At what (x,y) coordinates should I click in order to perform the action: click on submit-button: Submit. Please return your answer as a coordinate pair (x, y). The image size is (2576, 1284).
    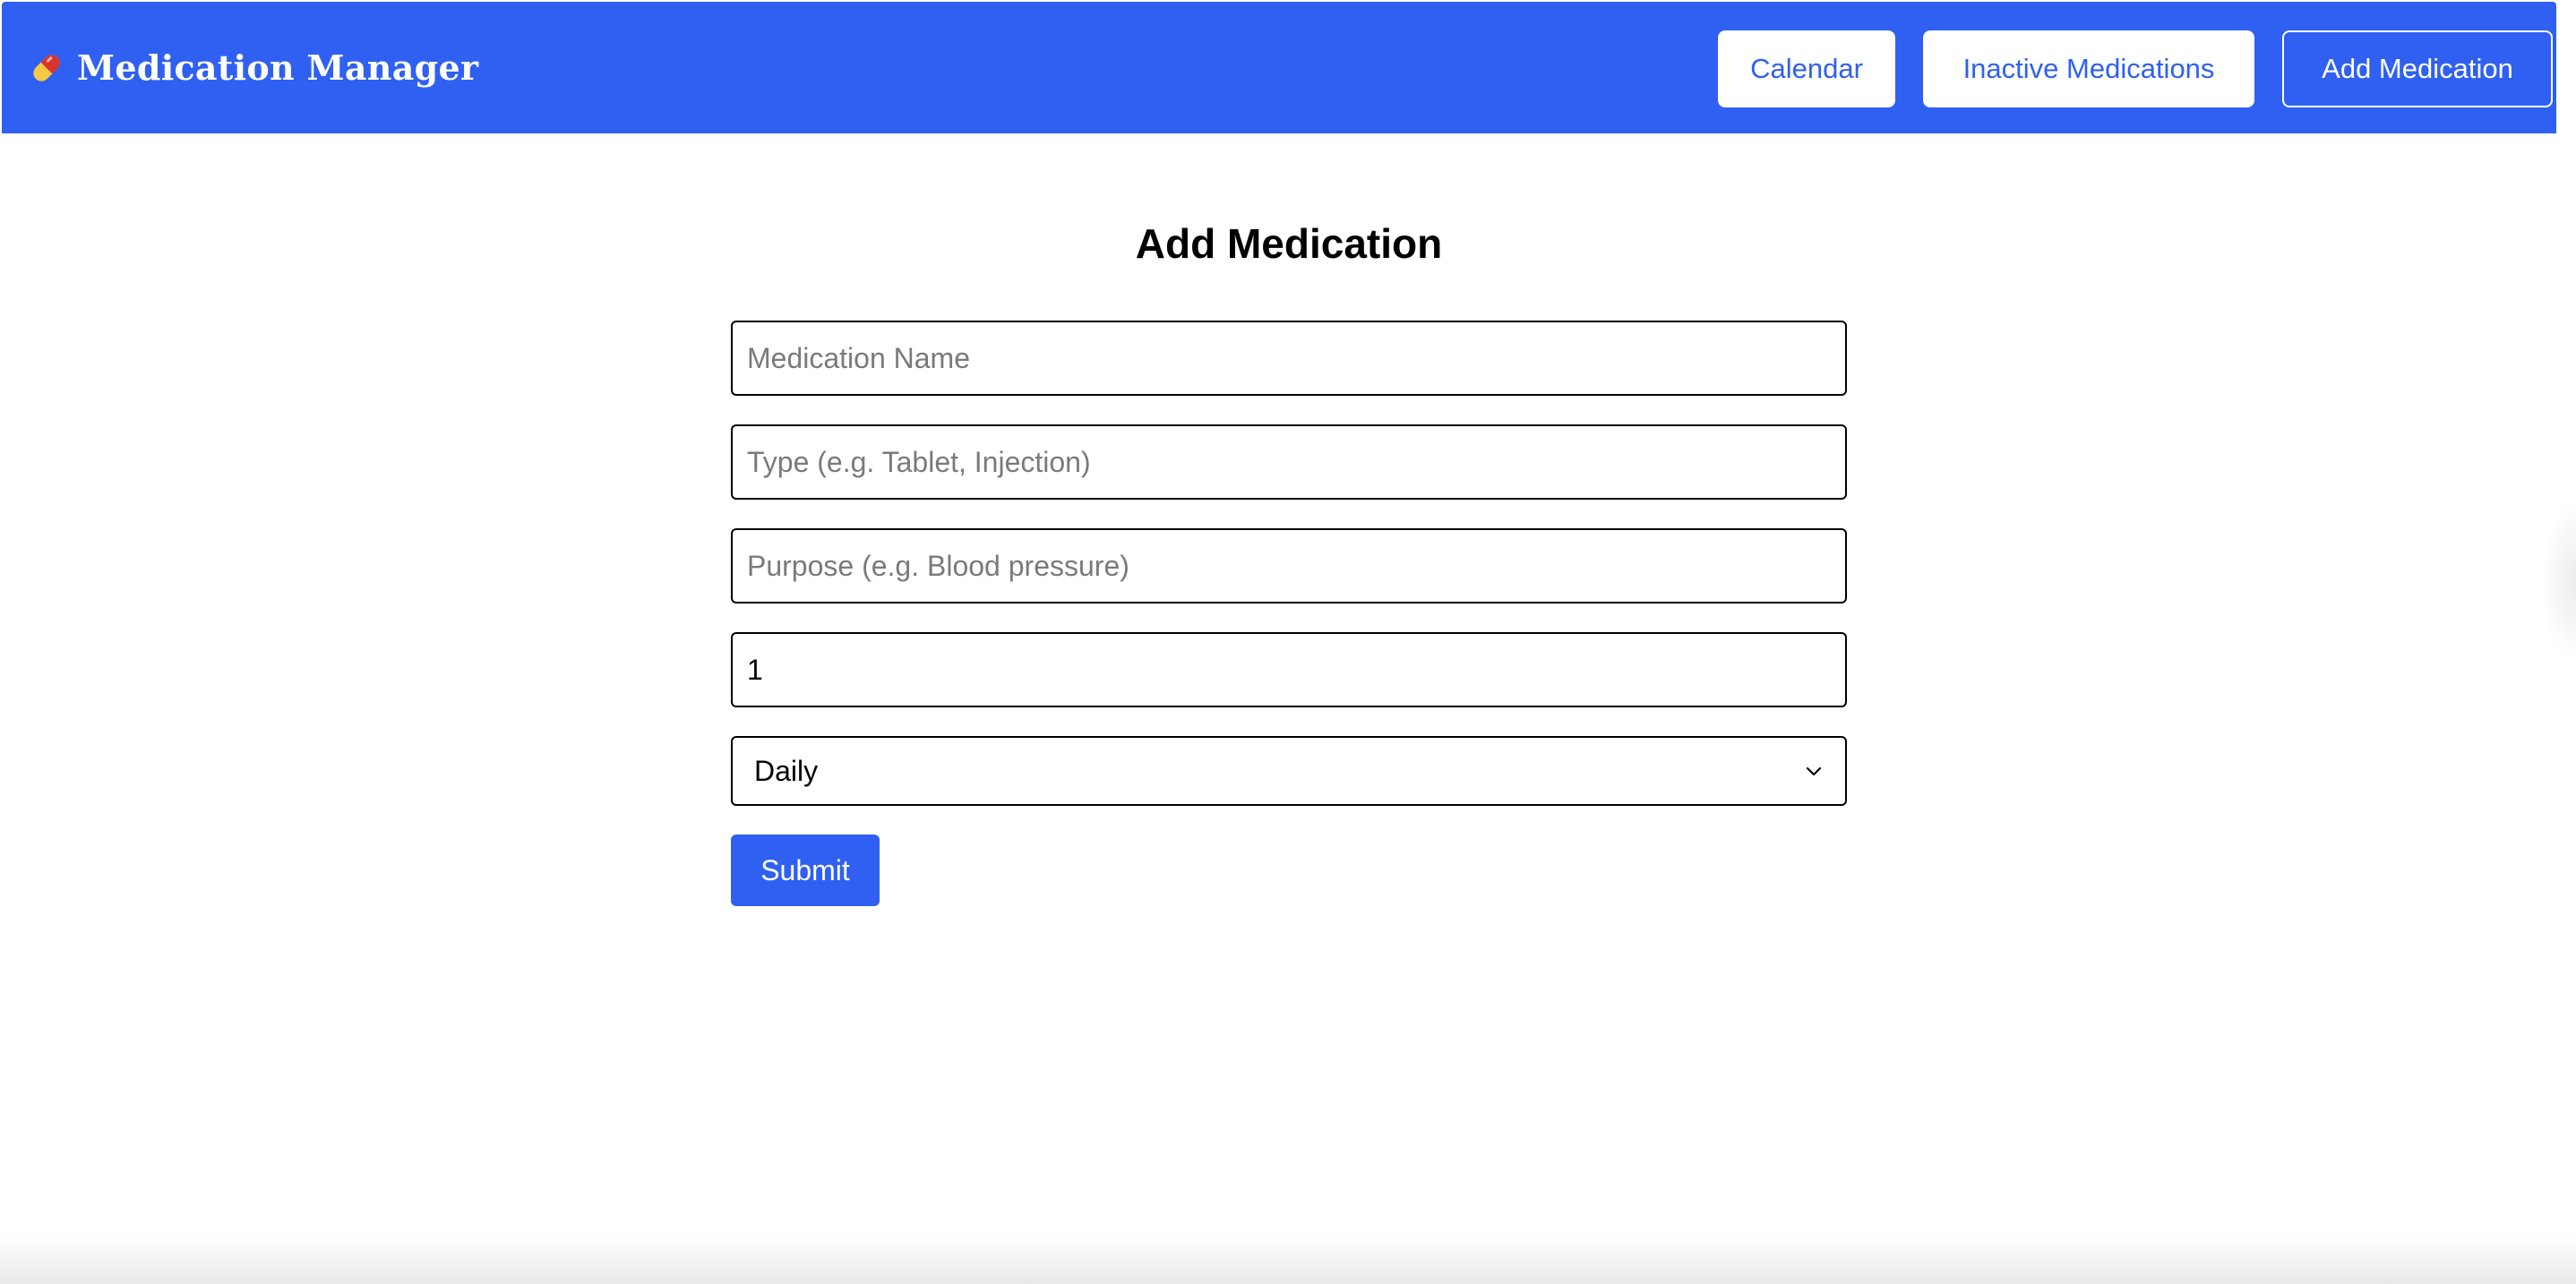
    Looking at the image, I should click on (805, 870).